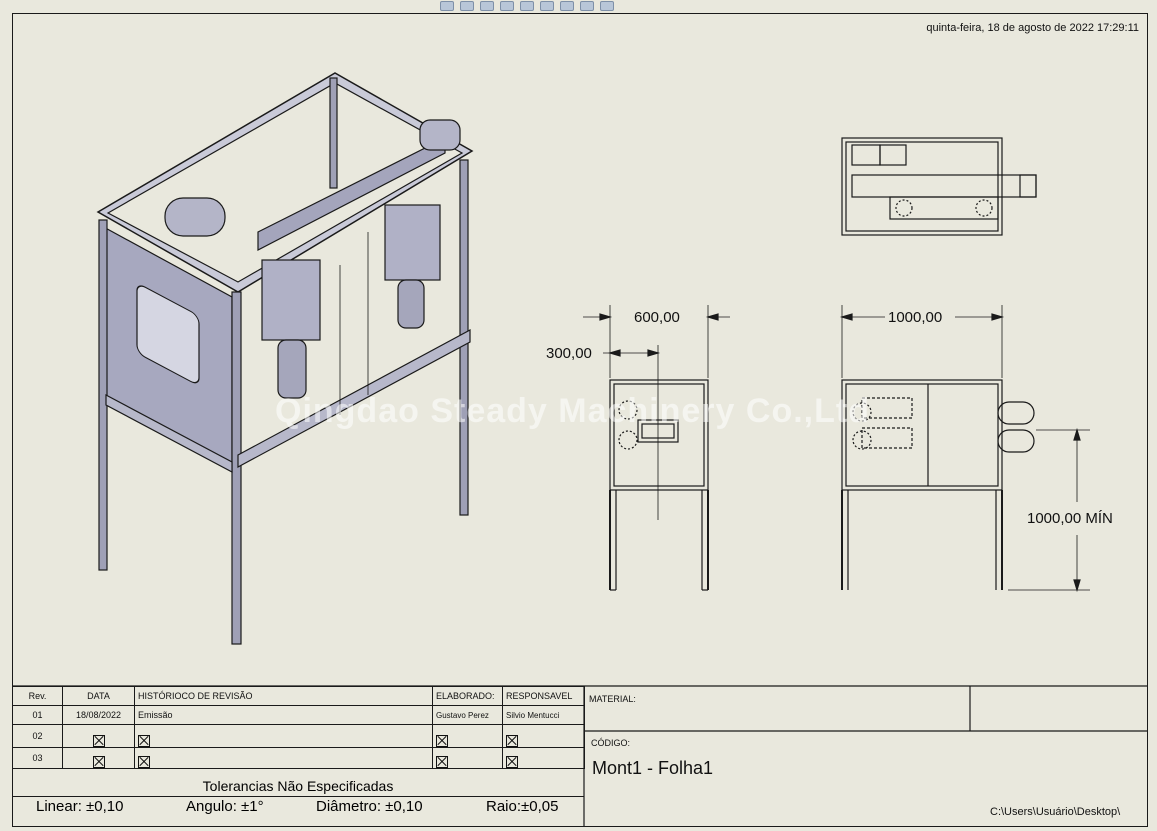  I want to click on tolerance-angle: Angulo: ±1°, so click(225, 806).